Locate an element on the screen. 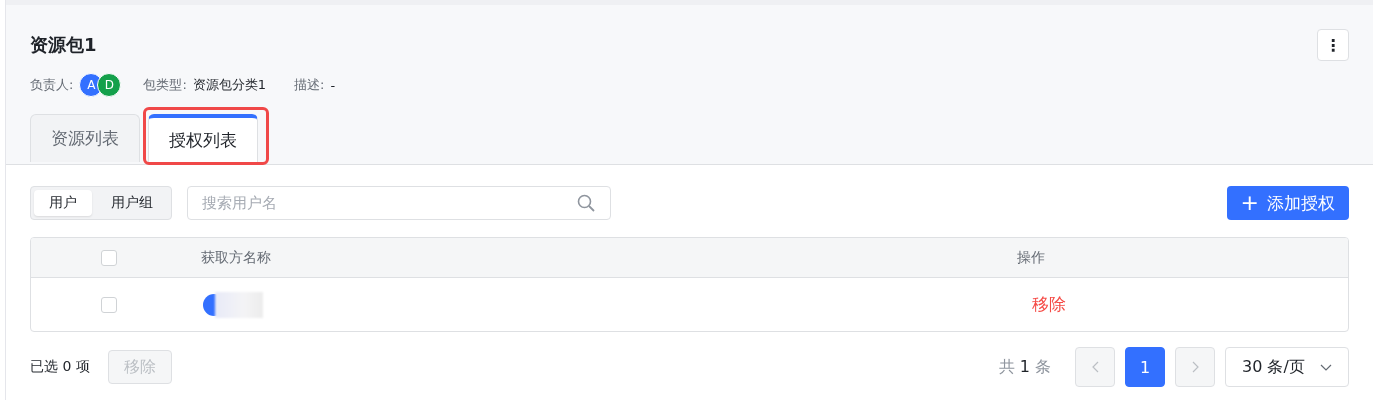 This screenshot has height=400, width=1373. chevron-left-icon is located at coordinates (1095, 367).